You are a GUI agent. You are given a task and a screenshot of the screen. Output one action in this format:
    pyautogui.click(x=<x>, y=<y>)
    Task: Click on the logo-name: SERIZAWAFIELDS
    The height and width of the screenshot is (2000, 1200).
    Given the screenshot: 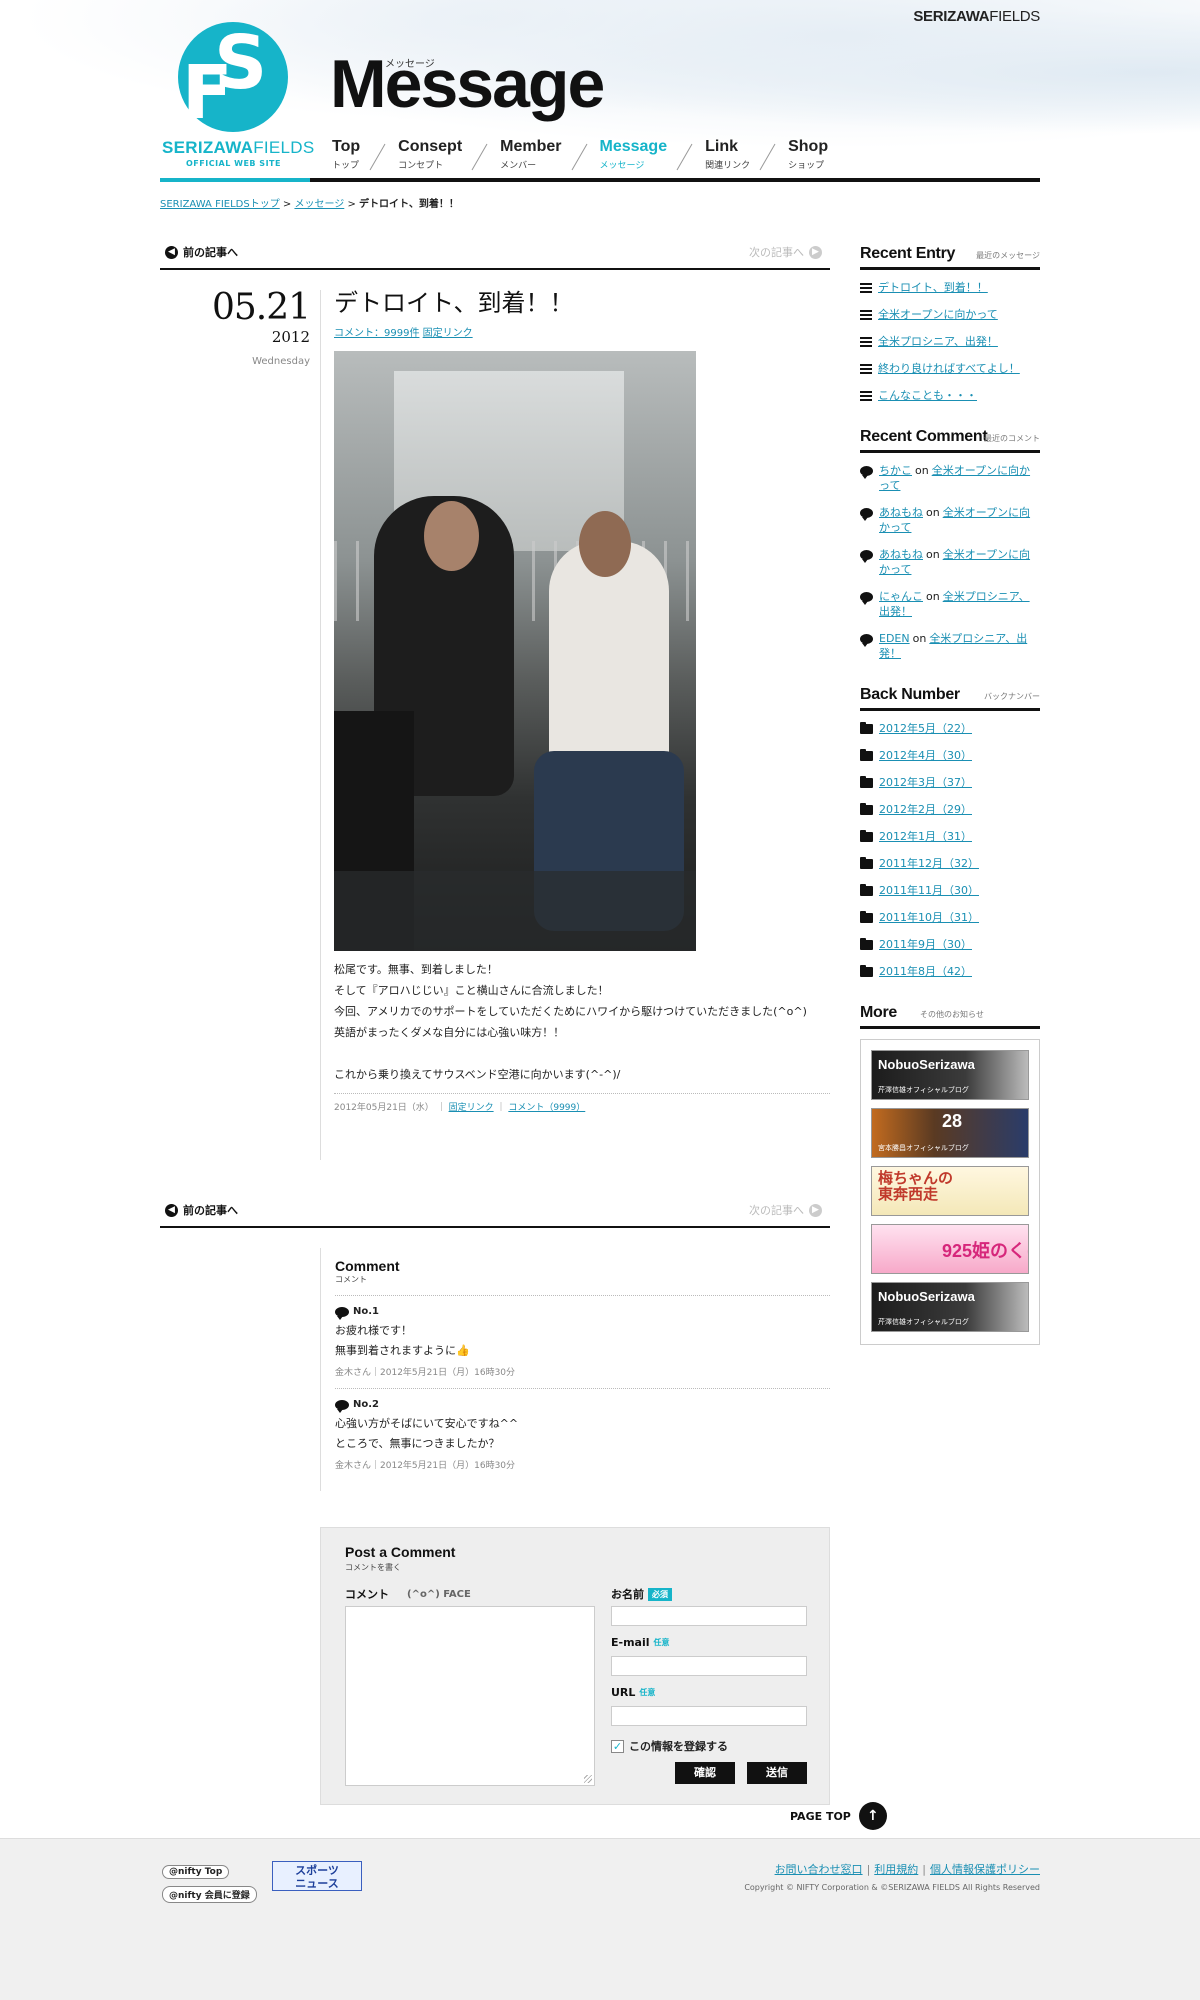 What is the action you would take?
    pyautogui.click(x=238, y=147)
    